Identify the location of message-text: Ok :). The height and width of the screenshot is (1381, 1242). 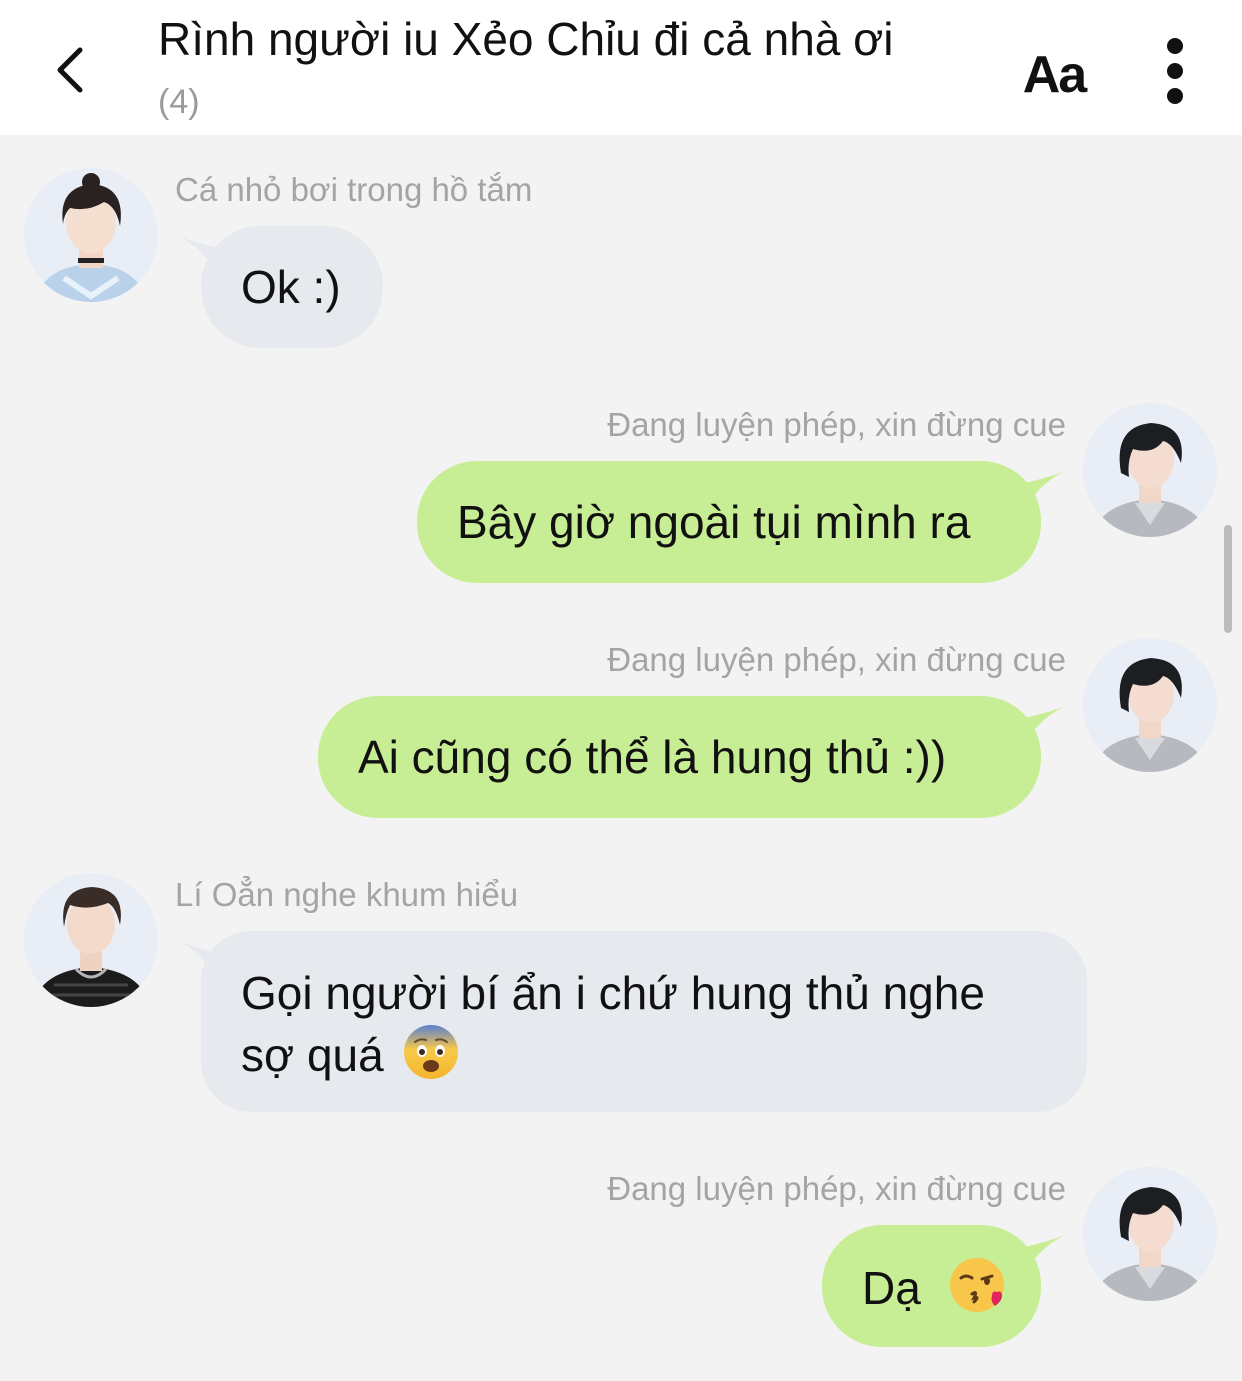
(291, 287).